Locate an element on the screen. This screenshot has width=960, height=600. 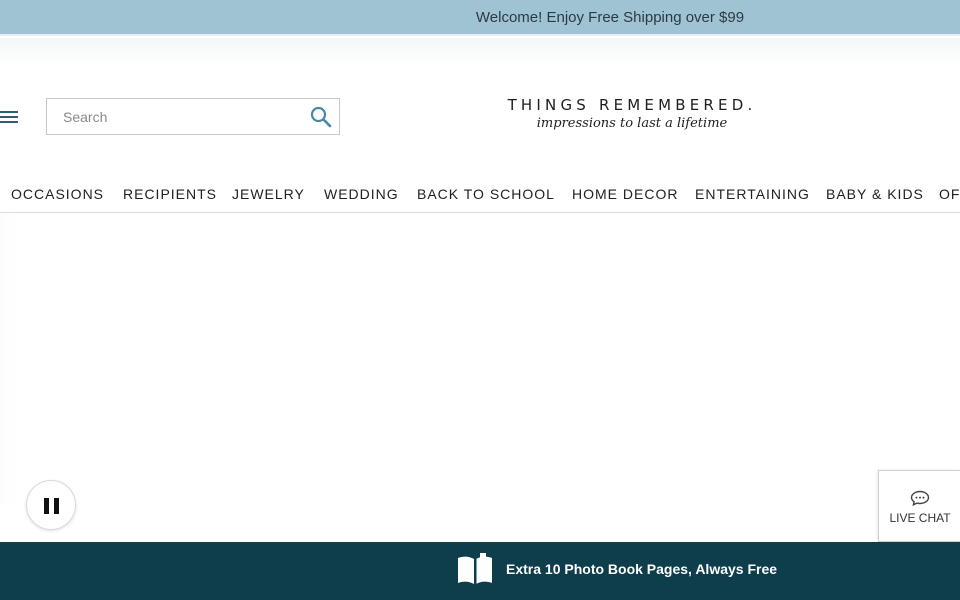
nav-item-entertaining: ENTERTAINING is located at coordinates (752, 194).